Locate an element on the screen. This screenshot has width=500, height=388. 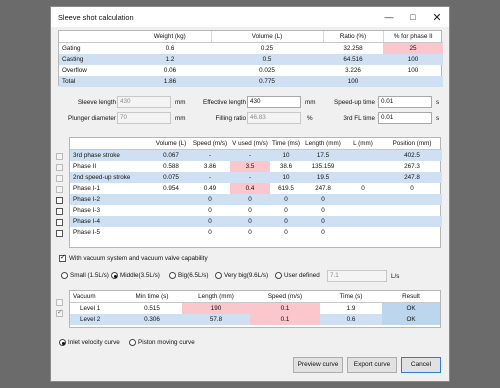
plunger-diameter-label: Plunger diameter is located at coordinates (92, 118).